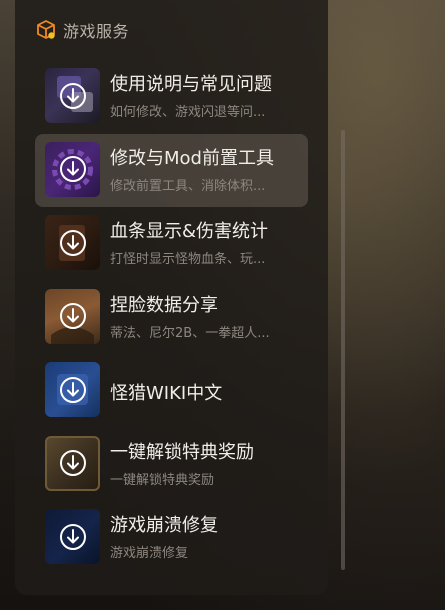 This screenshot has height=610, width=445. Describe the element at coordinates (171, 538) in the screenshot. I see `list-item-crash-fix: 游戏崩溃修复 游戏崩溃修复` at that location.